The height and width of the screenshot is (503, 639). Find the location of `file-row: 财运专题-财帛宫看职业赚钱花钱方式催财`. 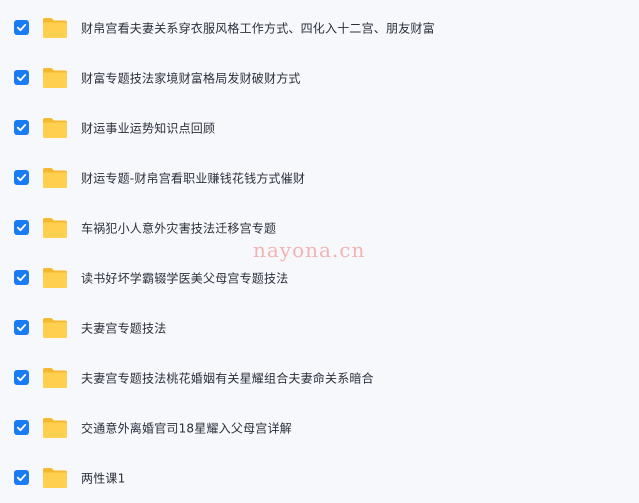

file-row: 财运专题-财帛宫看职业赚钱花钱方式催财 is located at coordinates (319, 178).